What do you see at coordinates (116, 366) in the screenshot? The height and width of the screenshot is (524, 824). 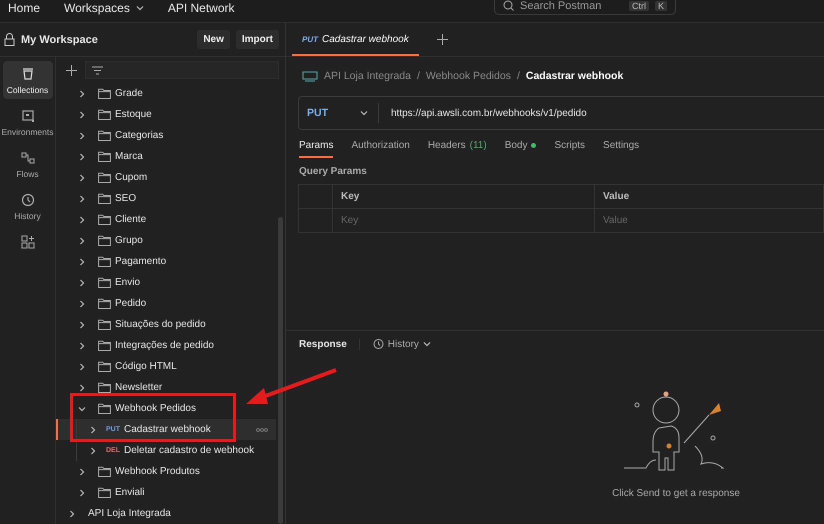 I see `folder-row: Código HTML` at bounding box center [116, 366].